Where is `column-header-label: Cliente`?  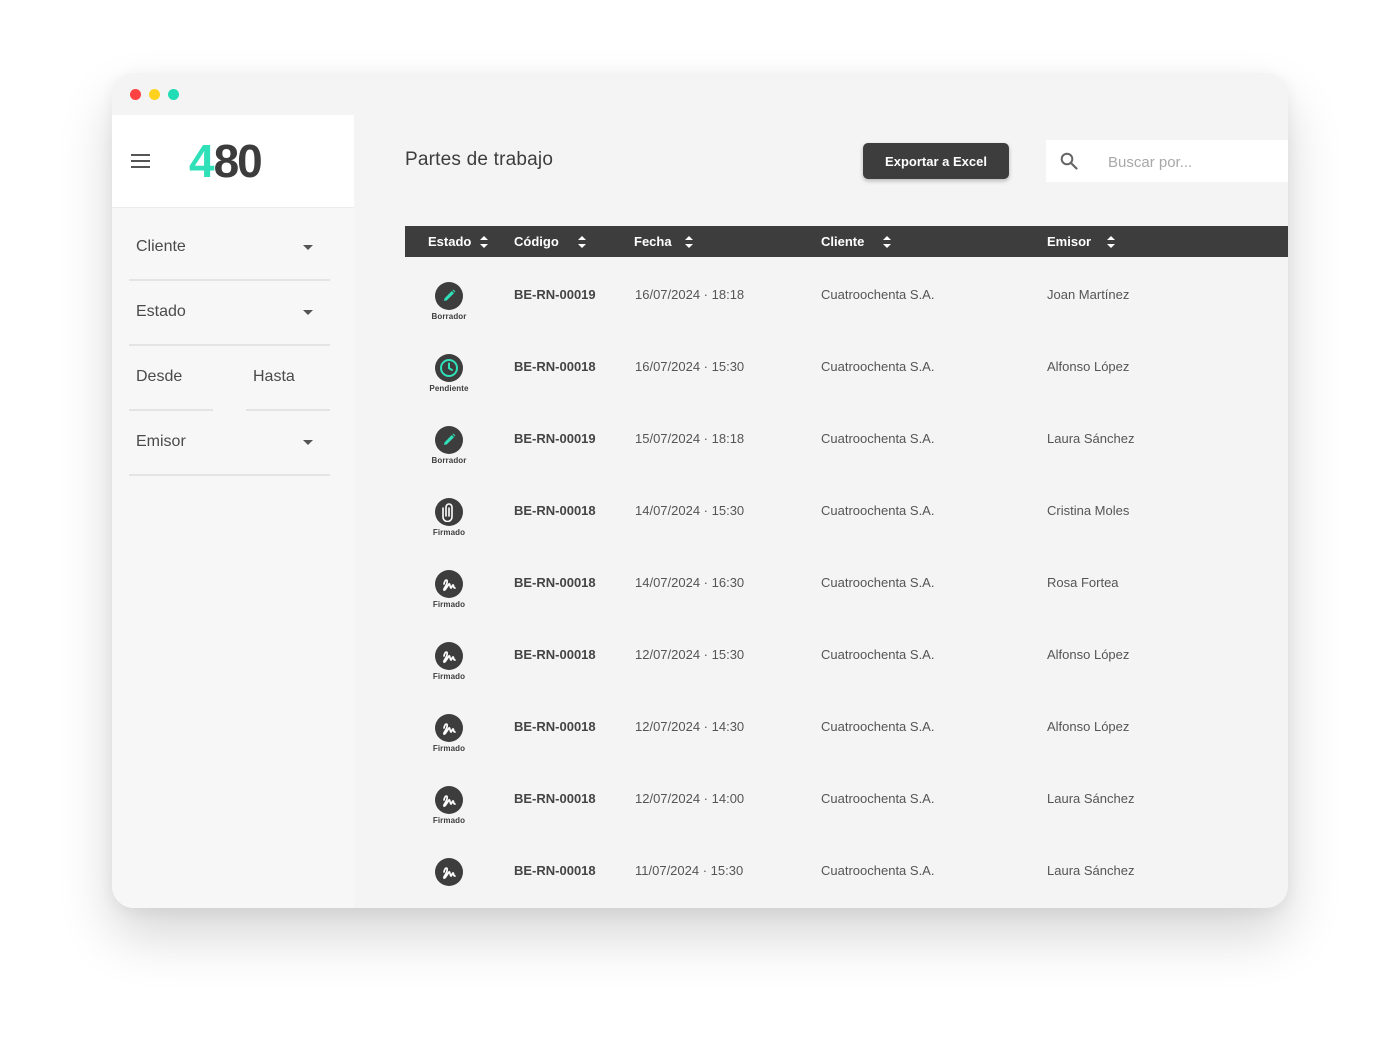 column-header-label: Cliente is located at coordinates (843, 241).